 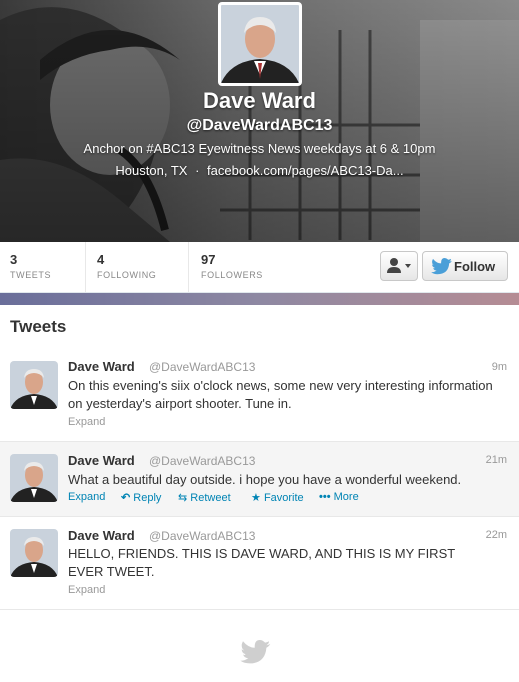 I want to click on reply-label: Reply, so click(x=147, y=498).